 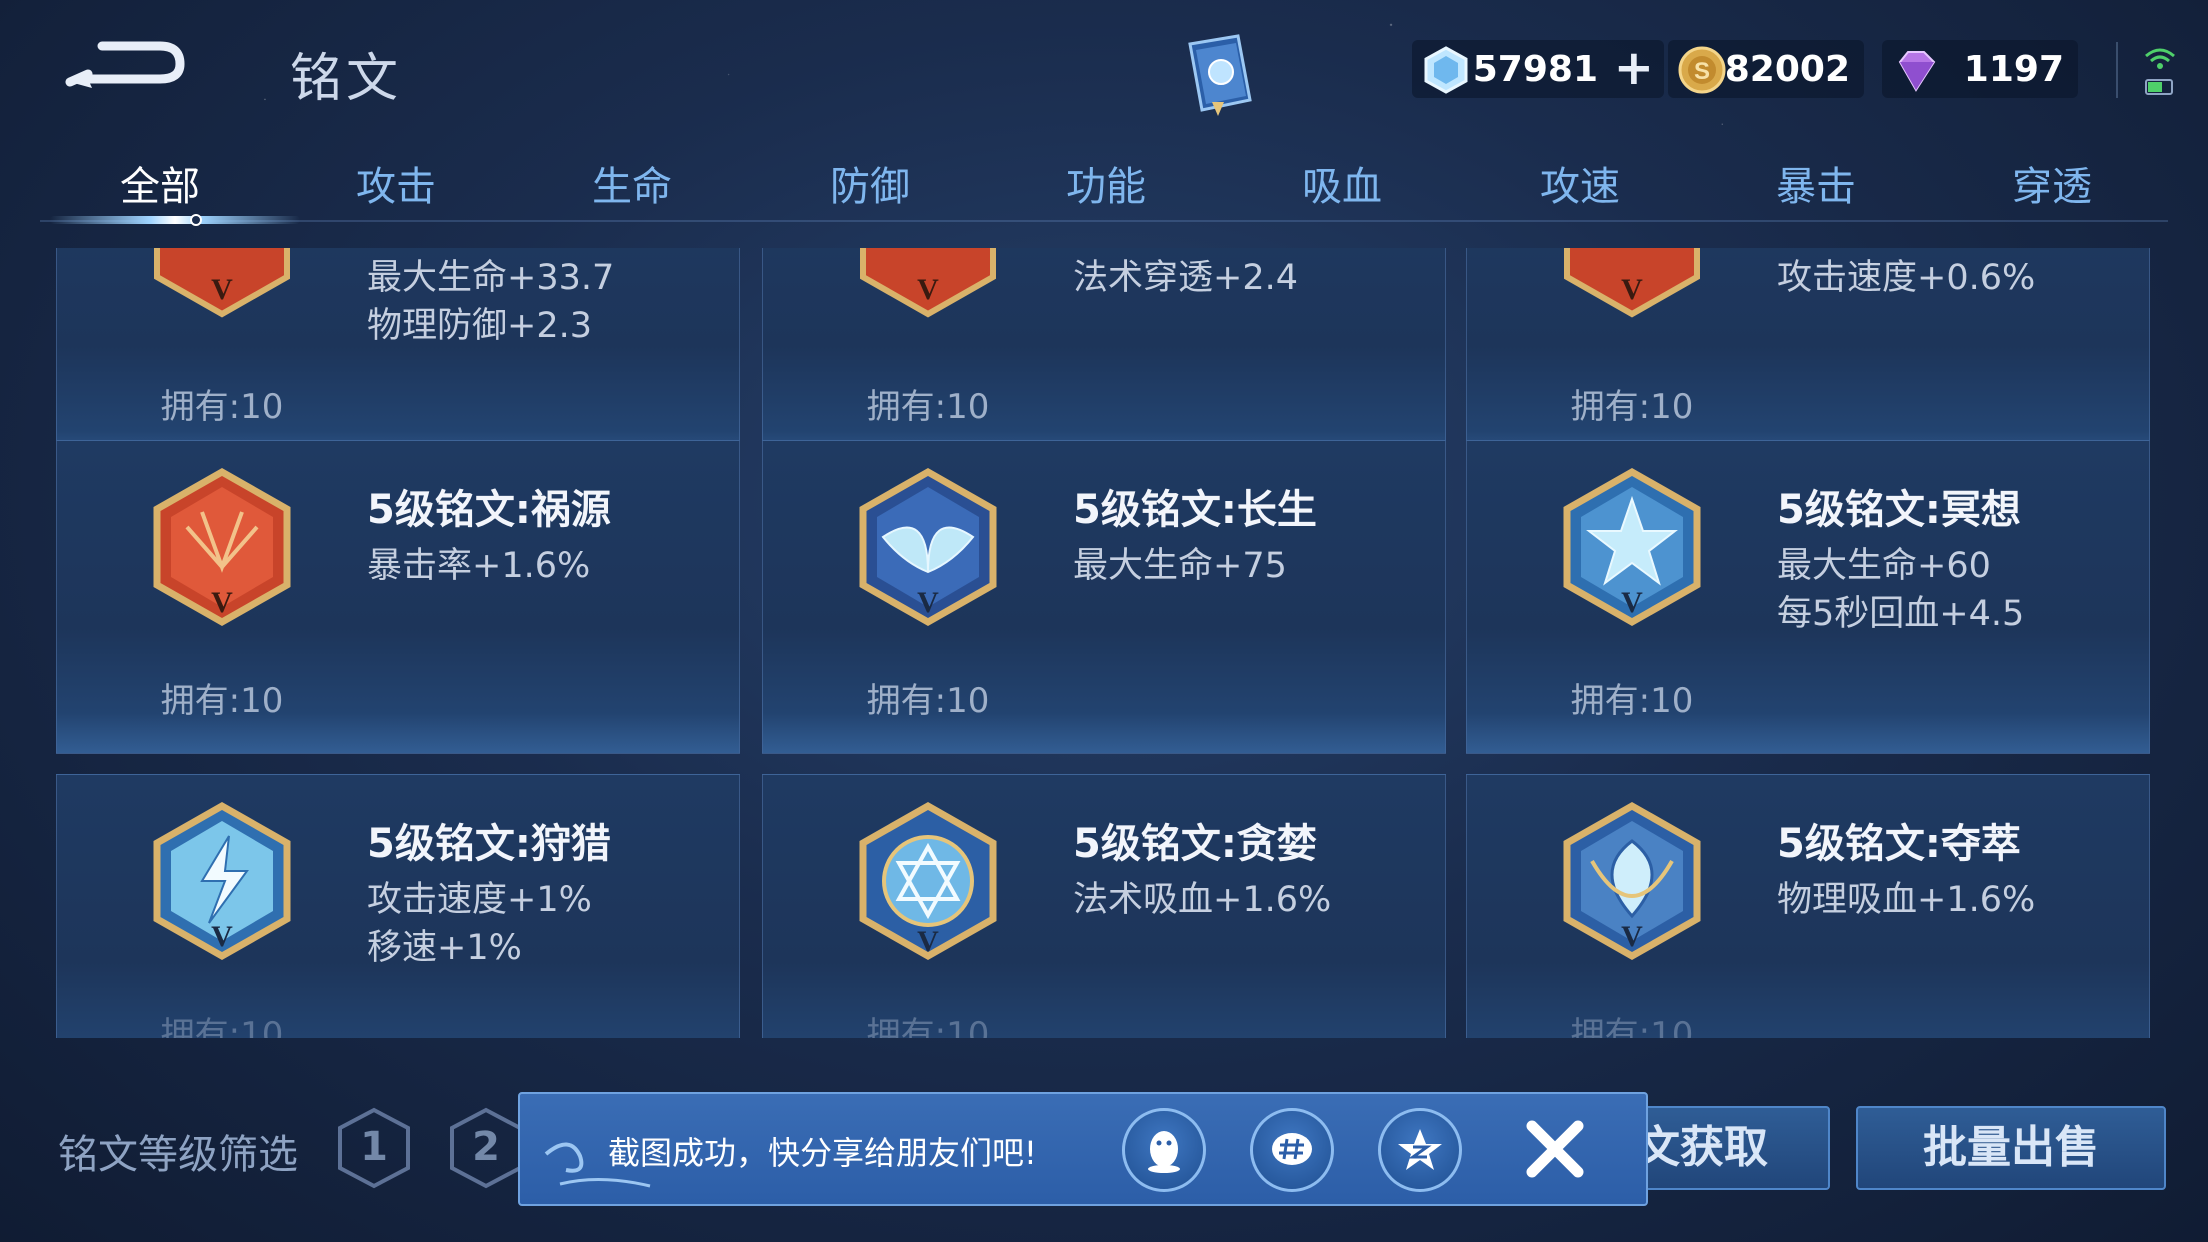 What do you see at coordinates (1632, 547) in the screenshot?
I see `mingxiang-inscription-icon: V` at bounding box center [1632, 547].